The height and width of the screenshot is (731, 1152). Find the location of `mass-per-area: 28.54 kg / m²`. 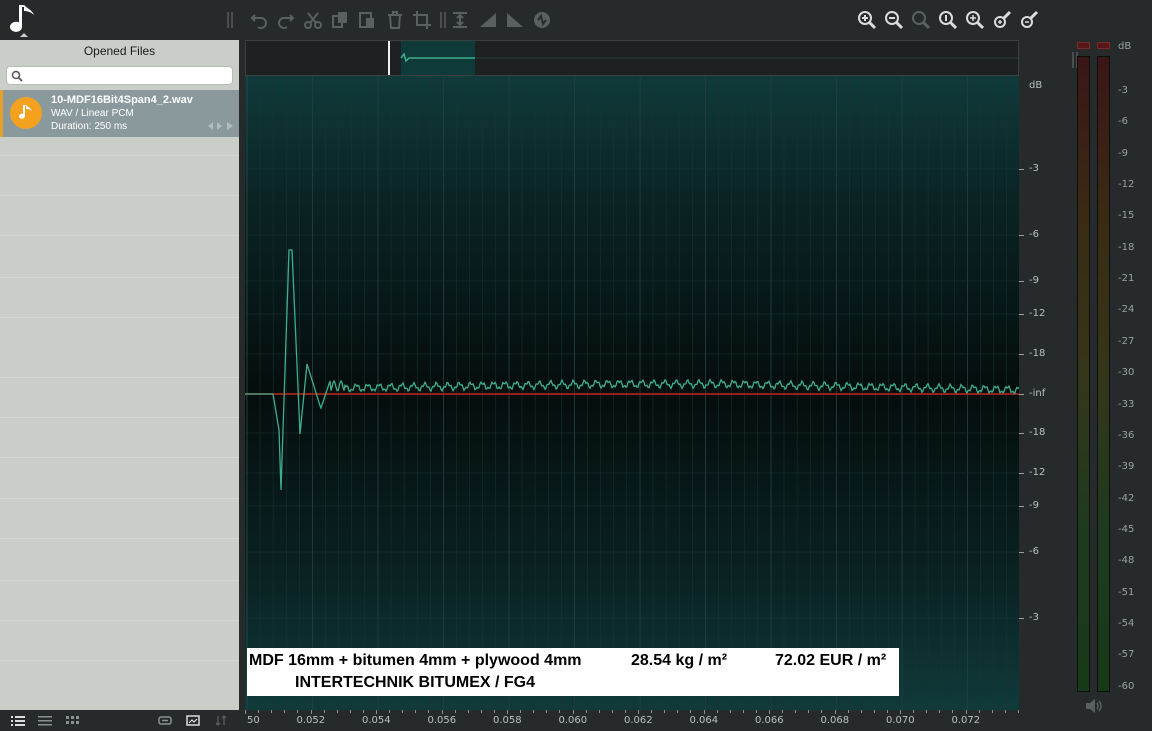

mass-per-area: 28.54 kg / m² is located at coordinates (679, 660).